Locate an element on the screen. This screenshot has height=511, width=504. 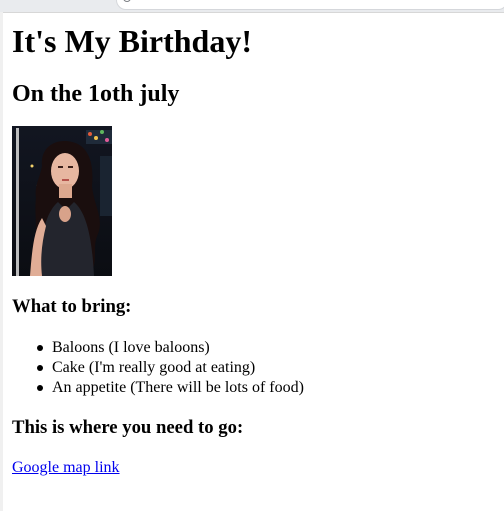
list-item: An appetite (There will be lots of food) is located at coordinates (168, 388).